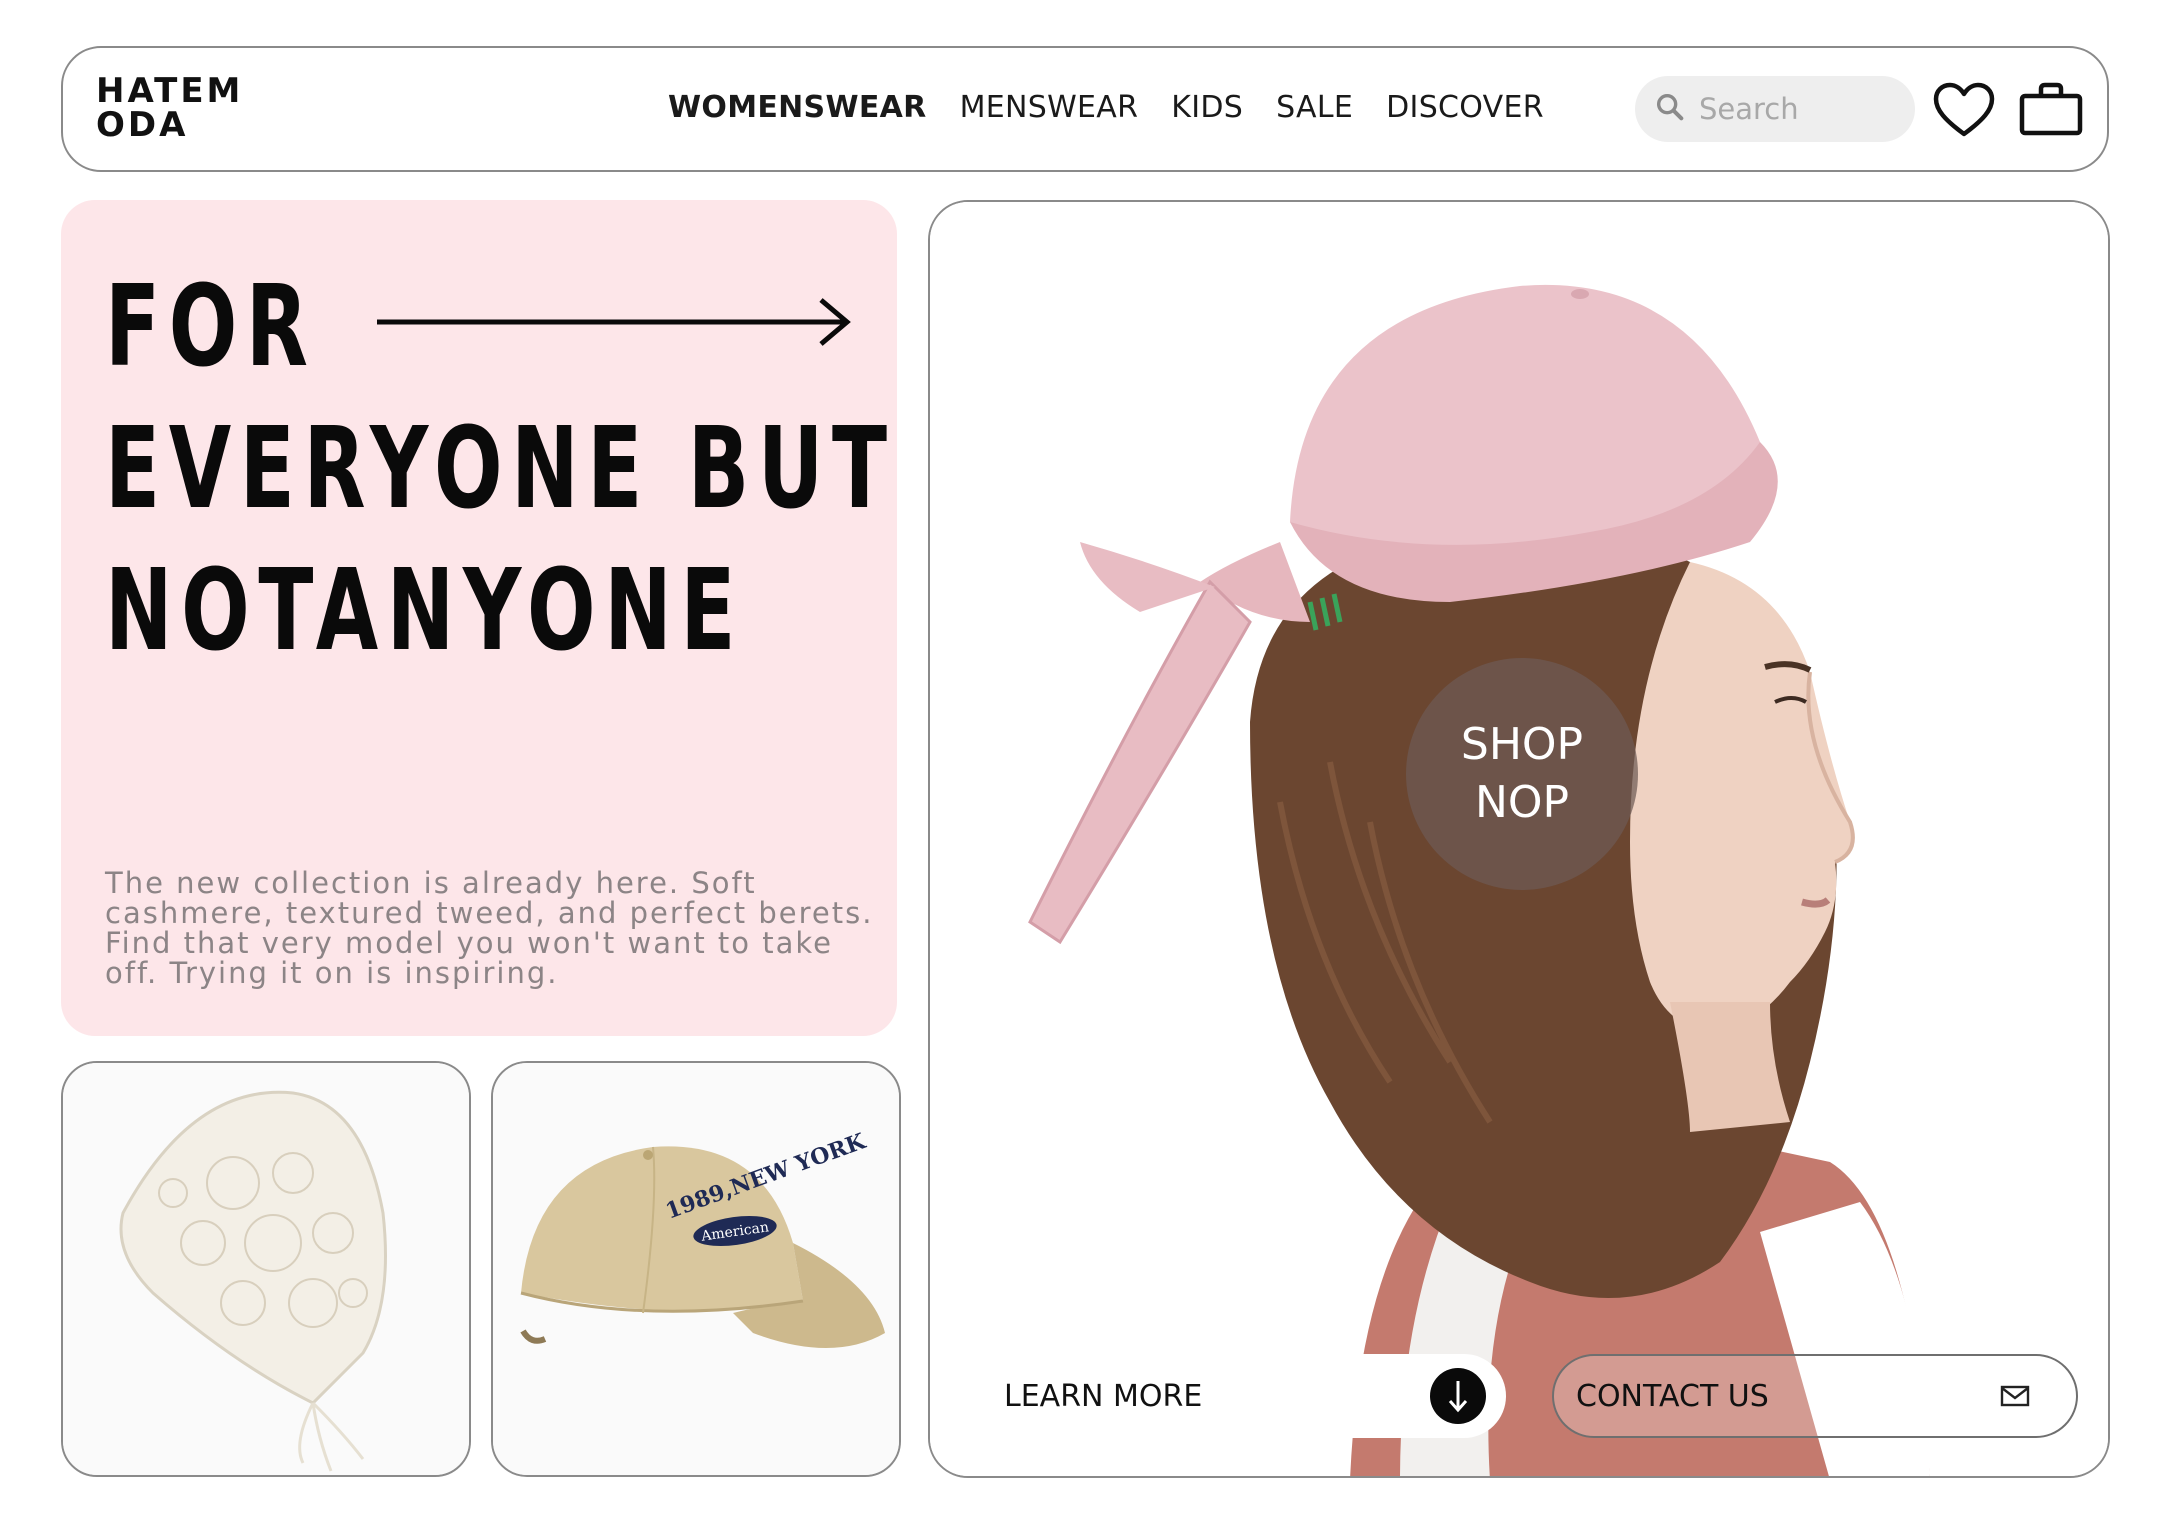 This screenshot has width=2160, height=1536. What do you see at coordinates (1799, 109) in the screenshot?
I see `search-input` at bounding box center [1799, 109].